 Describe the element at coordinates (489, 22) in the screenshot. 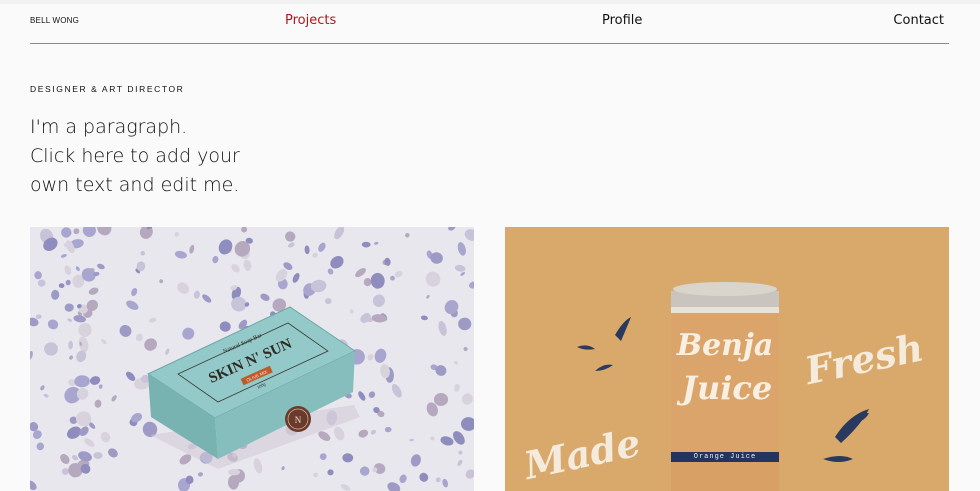

I see `site-header: BELL WONG Projects Profile Contact` at that location.